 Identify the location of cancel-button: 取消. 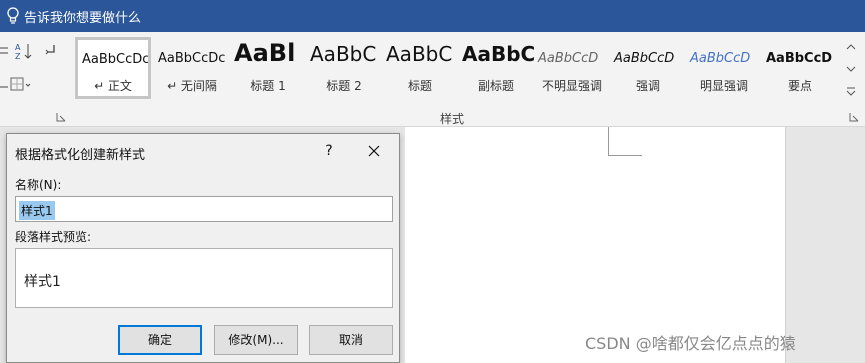
(351, 340).